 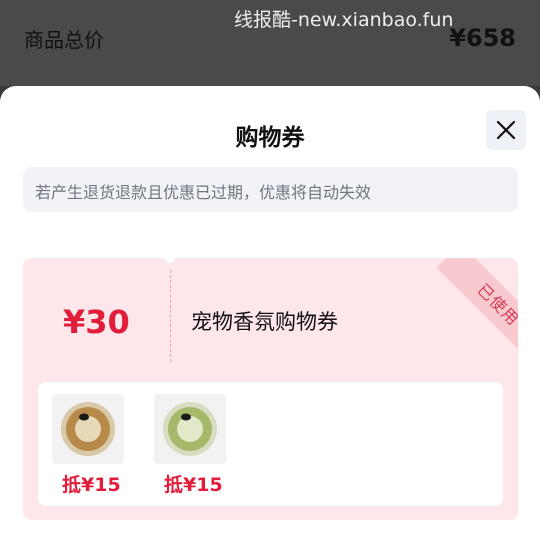 I want to click on coupon-amount: ¥30, so click(x=96, y=322).